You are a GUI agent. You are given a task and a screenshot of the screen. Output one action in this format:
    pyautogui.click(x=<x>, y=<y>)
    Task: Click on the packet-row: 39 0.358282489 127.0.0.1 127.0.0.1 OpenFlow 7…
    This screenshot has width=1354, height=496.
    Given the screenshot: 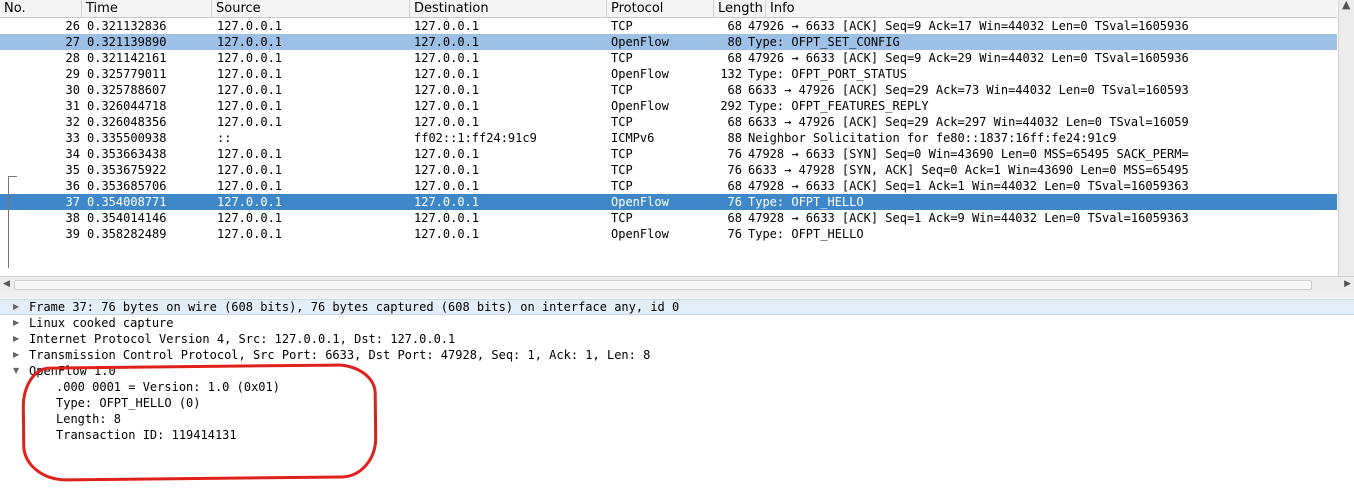 What is the action you would take?
    pyautogui.click(x=668, y=234)
    